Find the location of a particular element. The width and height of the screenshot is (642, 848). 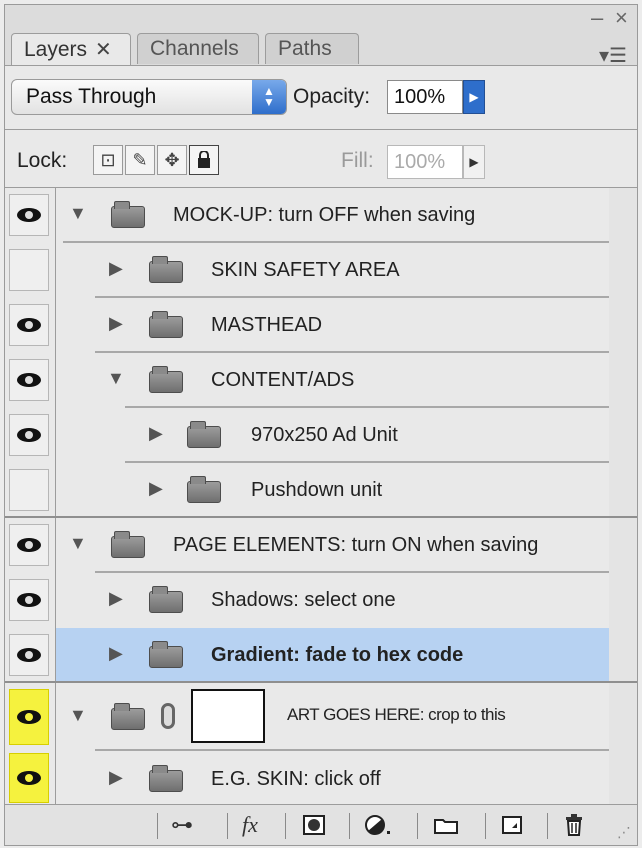

layers-toolbar: ⊶ fx ⋰ is located at coordinates (321, 824).